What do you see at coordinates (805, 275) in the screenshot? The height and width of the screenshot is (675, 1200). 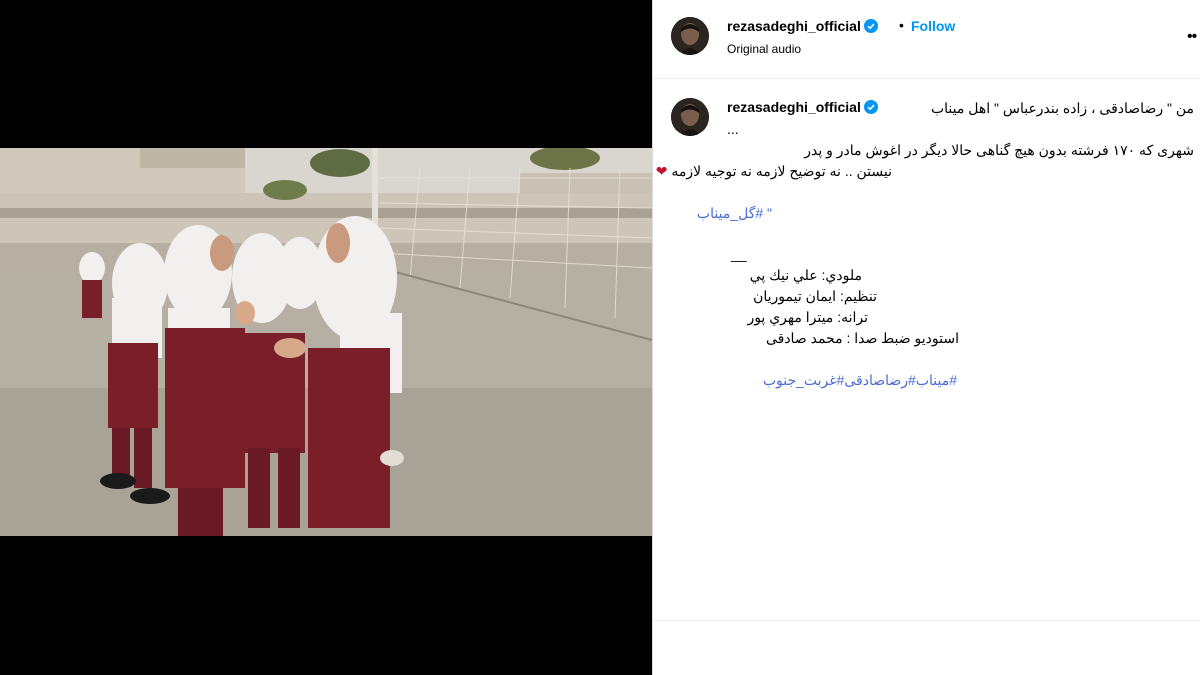 I see `credit-melody: ملودي: علي نيك پي` at bounding box center [805, 275].